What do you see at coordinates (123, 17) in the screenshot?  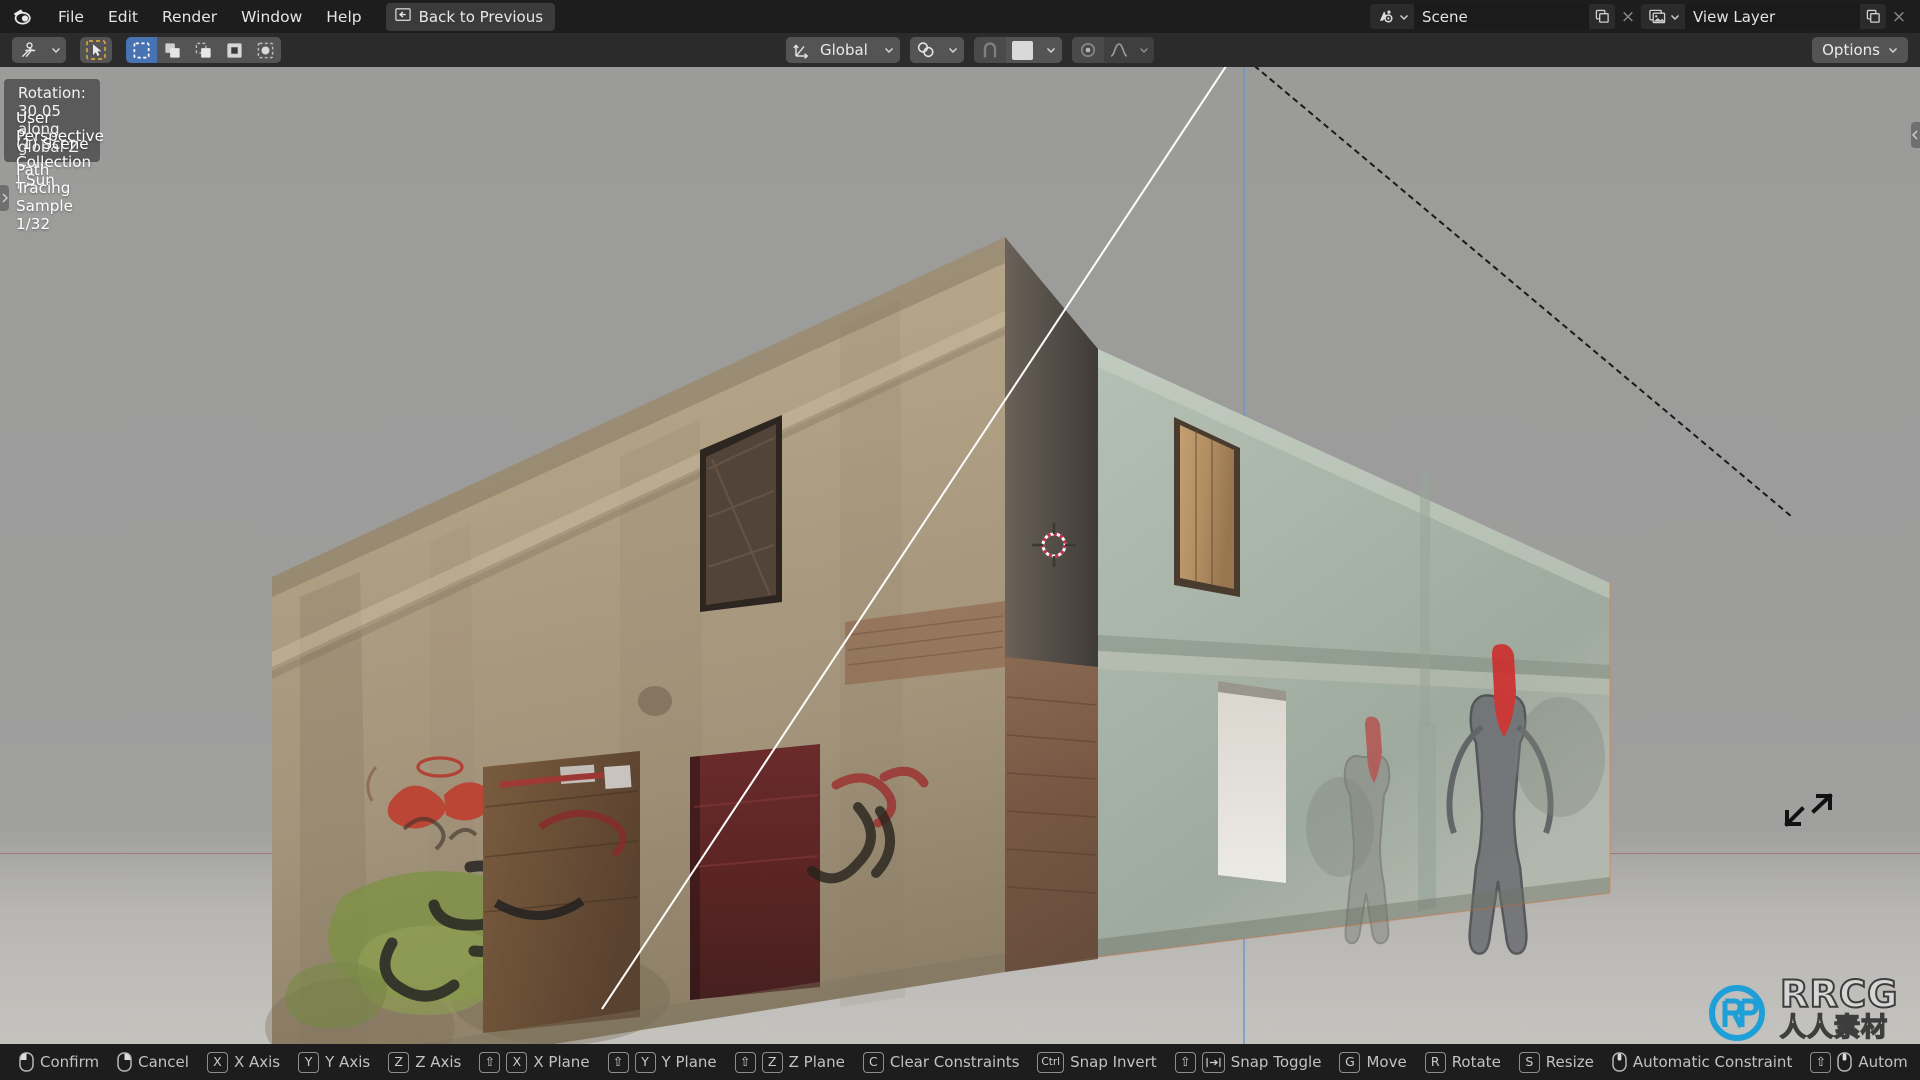 I see `menu-edit: Edit` at bounding box center [123, 17].